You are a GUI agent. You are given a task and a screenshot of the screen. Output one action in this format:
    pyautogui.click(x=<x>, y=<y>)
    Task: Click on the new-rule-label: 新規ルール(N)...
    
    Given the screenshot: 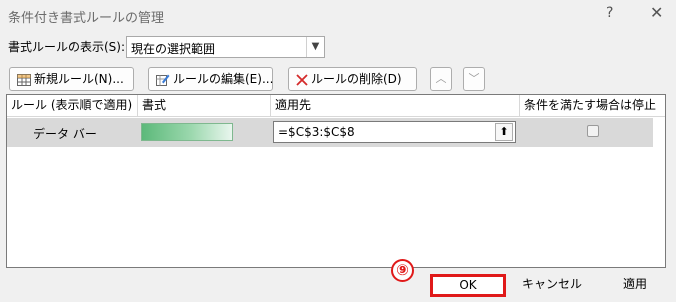 What is the action you would take?
    pyautogui.click(x=79, y=79)
    